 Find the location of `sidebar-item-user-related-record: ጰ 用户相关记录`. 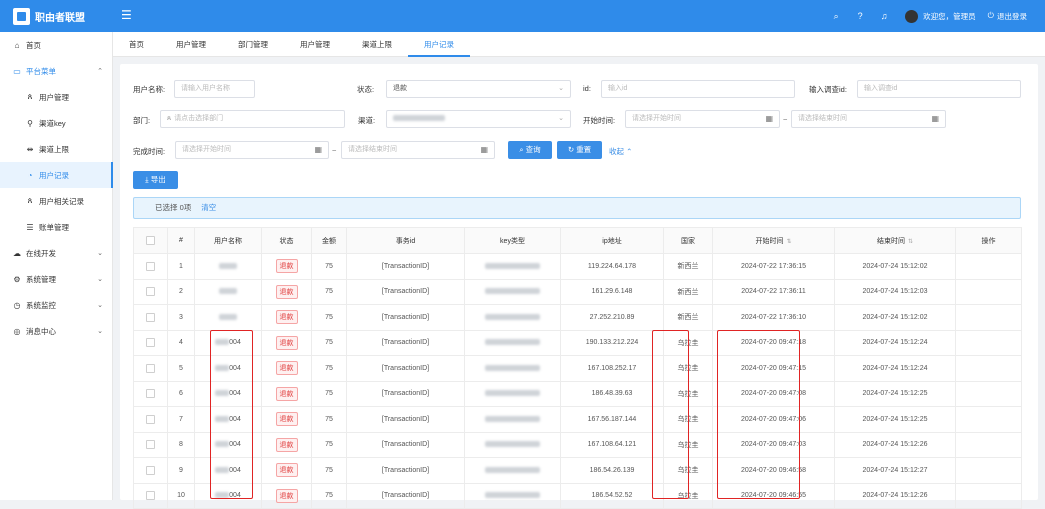

sidebar-item-user-related-record: ጰ 用户相关记录 is located at coordinates (56, 201).